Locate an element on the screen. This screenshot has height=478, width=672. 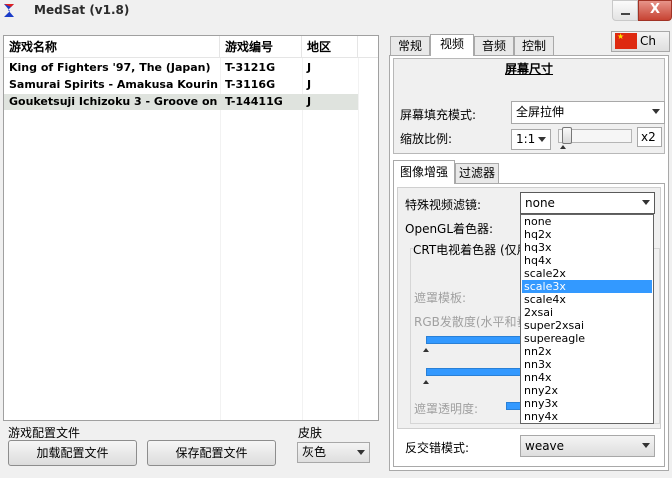
filter-option-nn4x: nn4x is located at coordinates (587, 377).